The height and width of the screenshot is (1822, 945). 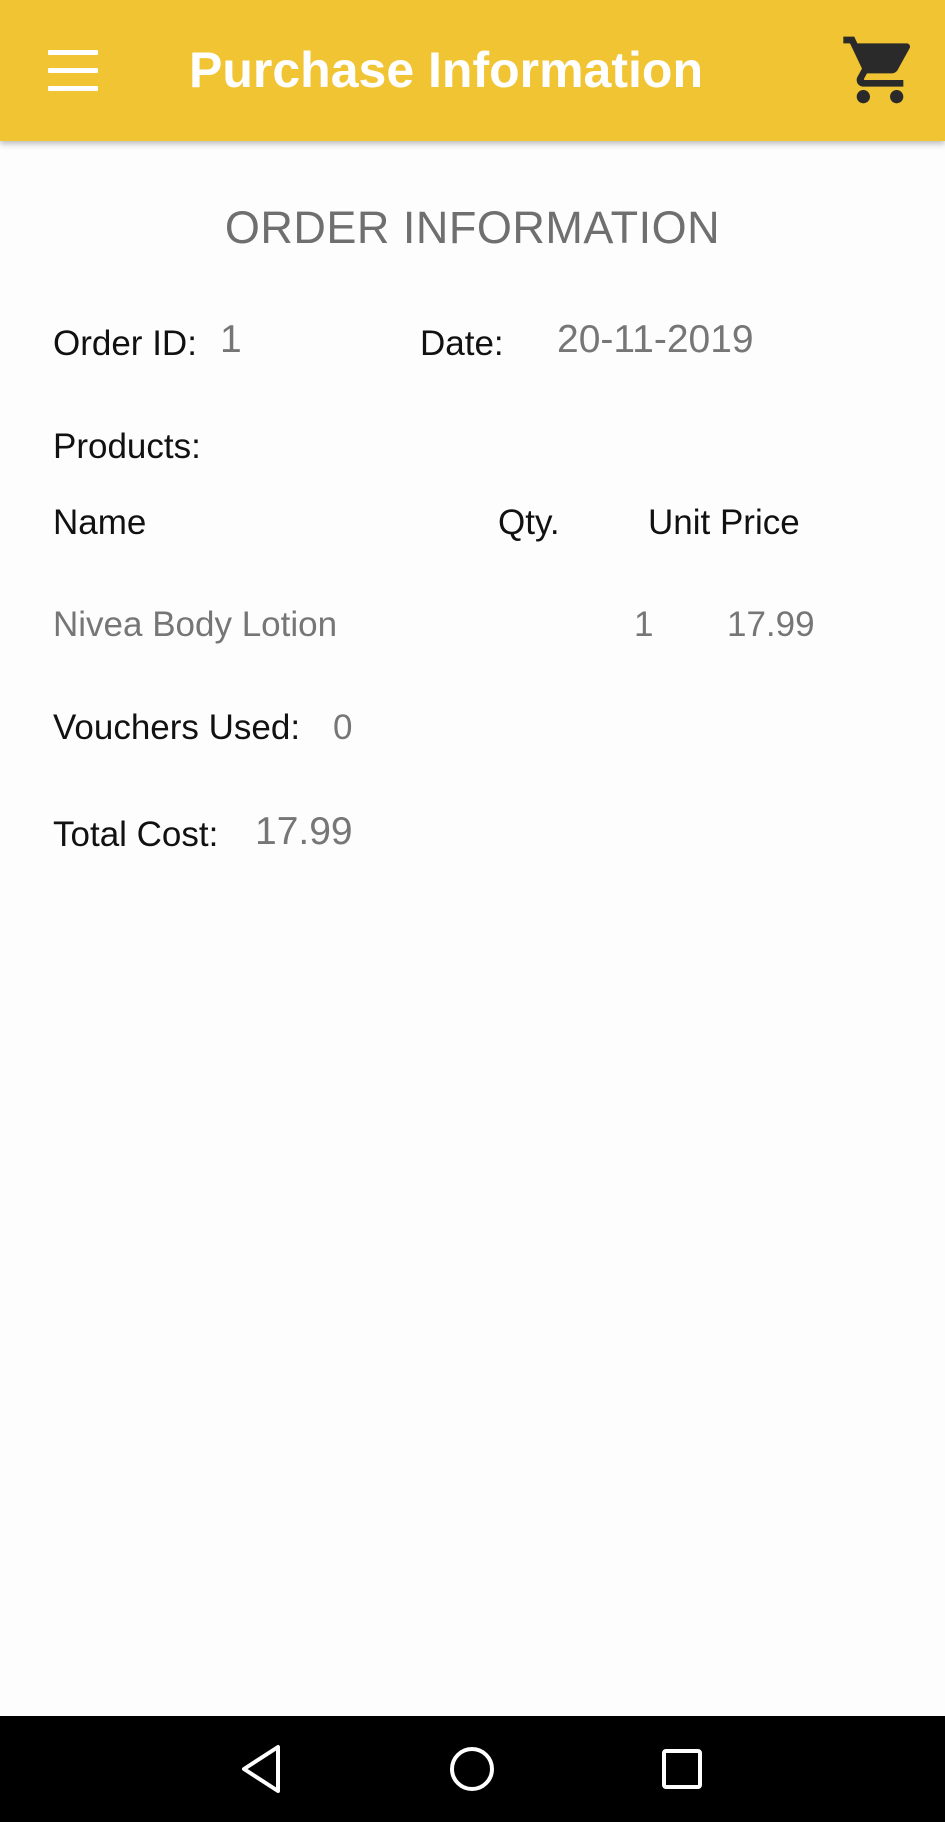 I want to click on column-header-unit-price: Unit Price, so click(x=724, y=522).